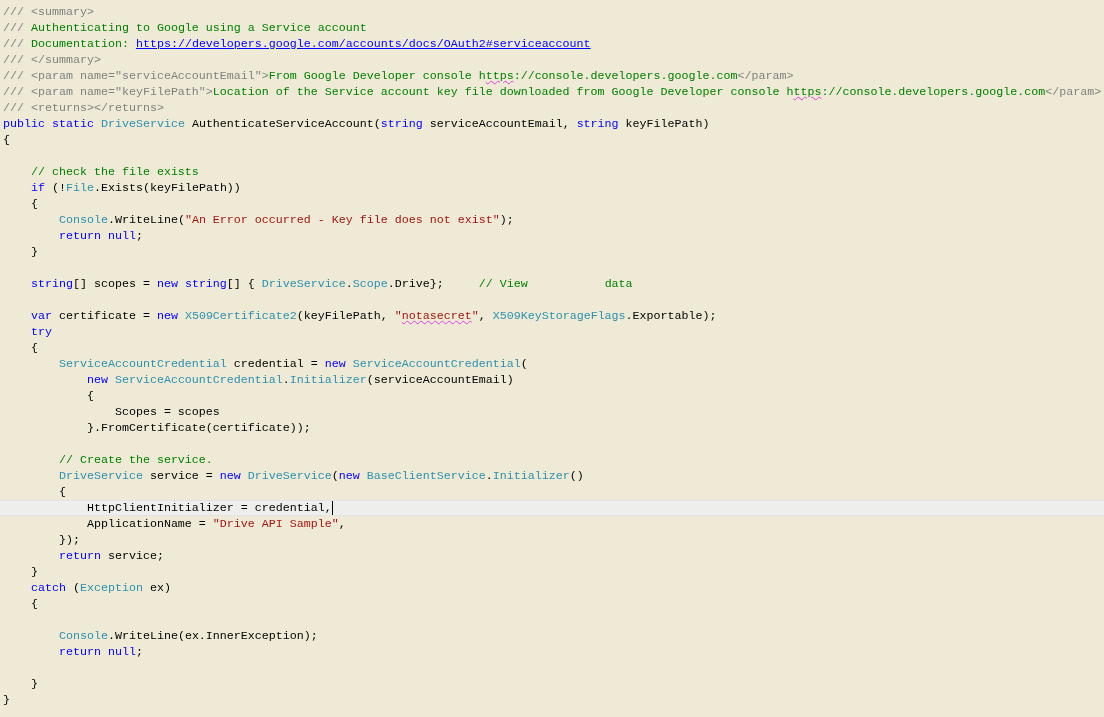  Describe the element at coordinates (552, 92) in the screenshot. I see `code-line: /// <param name="keyFilePath">Location of the Service account key file downloaded from Google Developer console https://console.developers.google.com</param>` at that location.